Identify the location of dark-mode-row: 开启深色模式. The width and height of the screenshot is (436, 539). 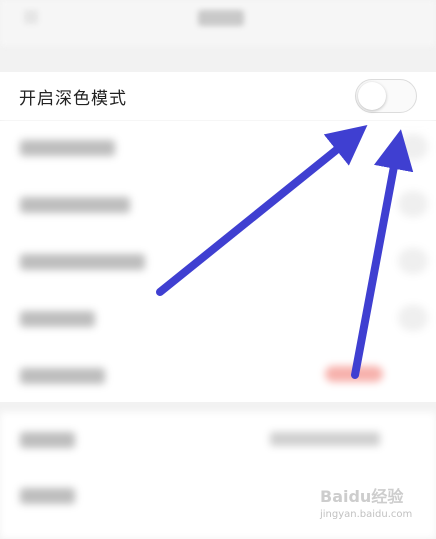
(218, 96).